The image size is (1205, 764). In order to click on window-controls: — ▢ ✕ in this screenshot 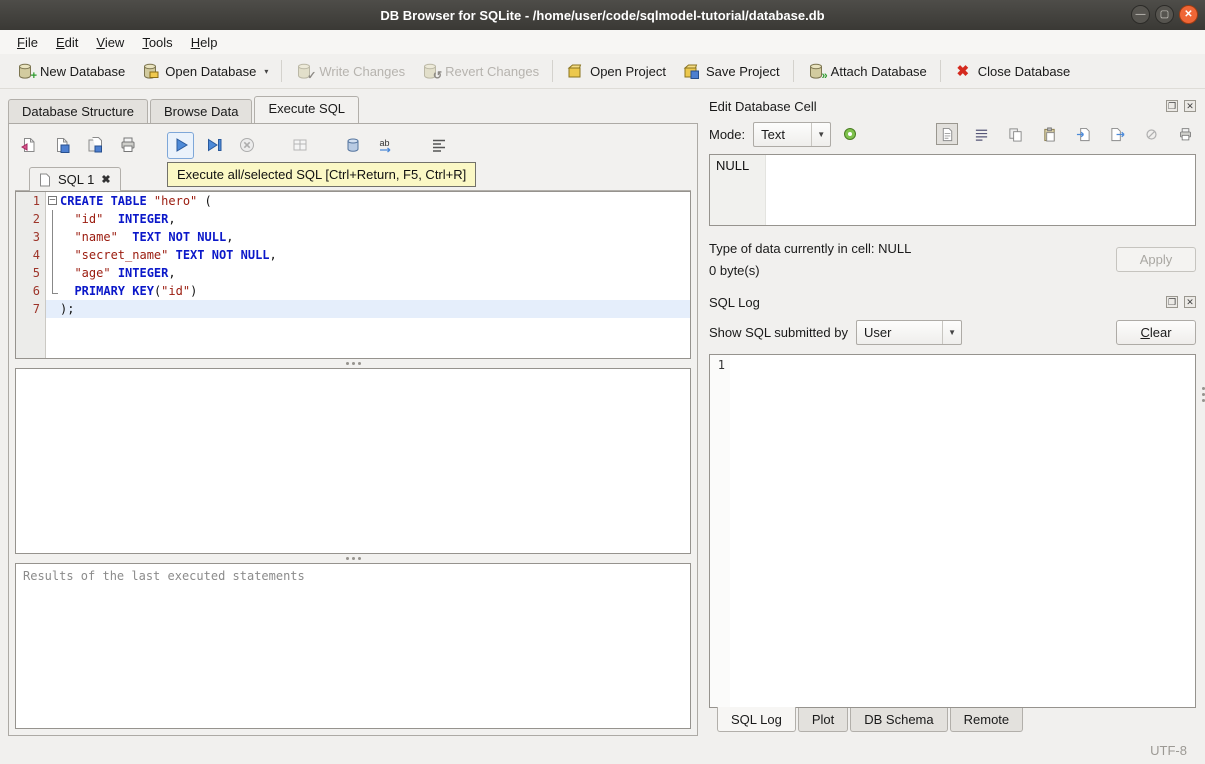, I will do `click(1164, 14)`.